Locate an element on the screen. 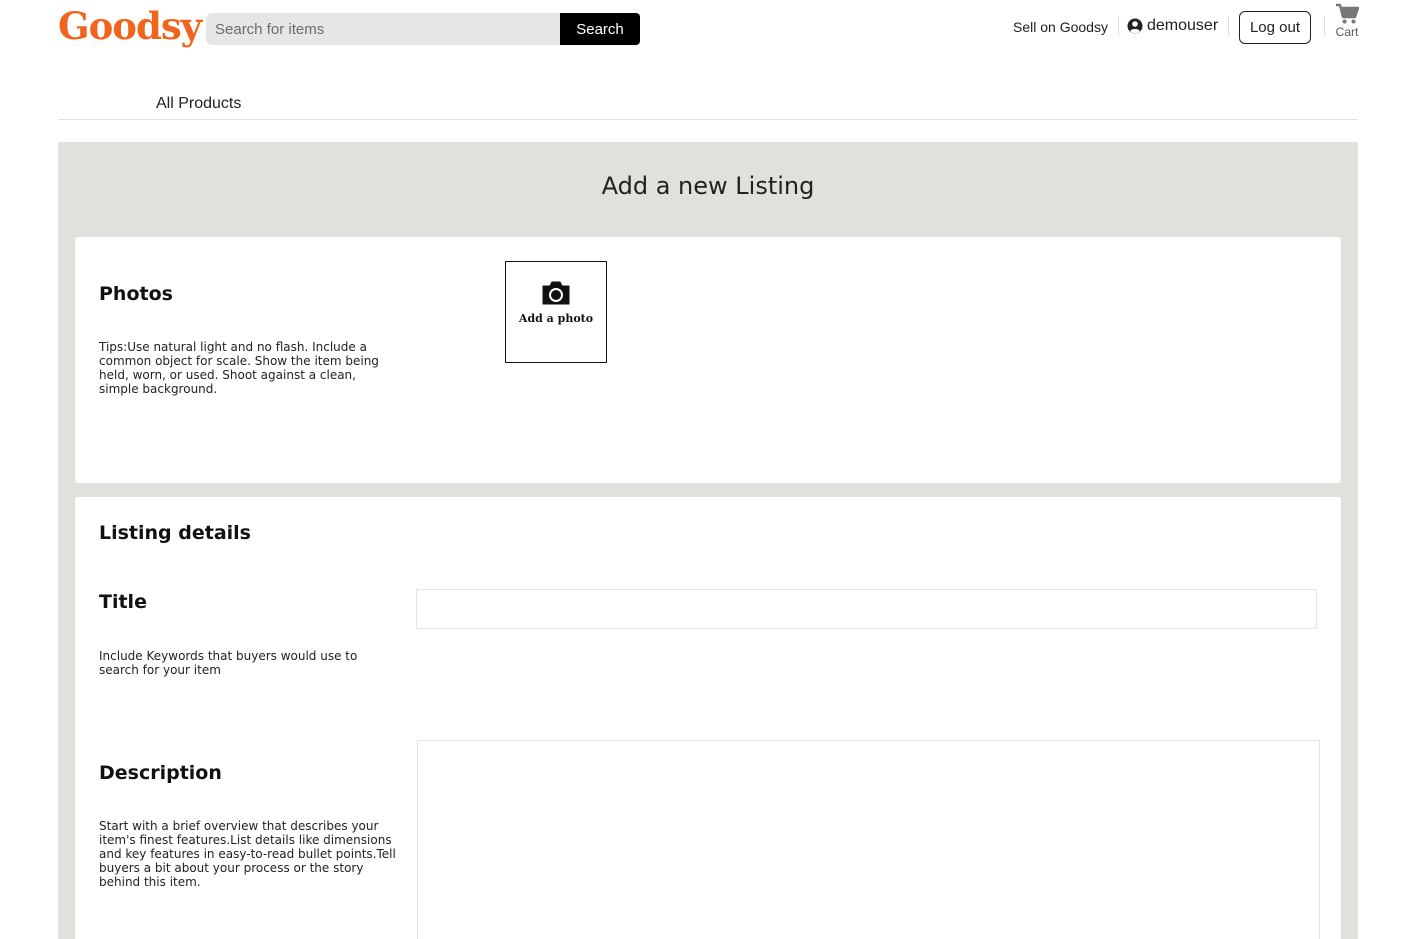 This screenshot has width=1416, height=939. title-label: Title is located at coordinates (123, 602).